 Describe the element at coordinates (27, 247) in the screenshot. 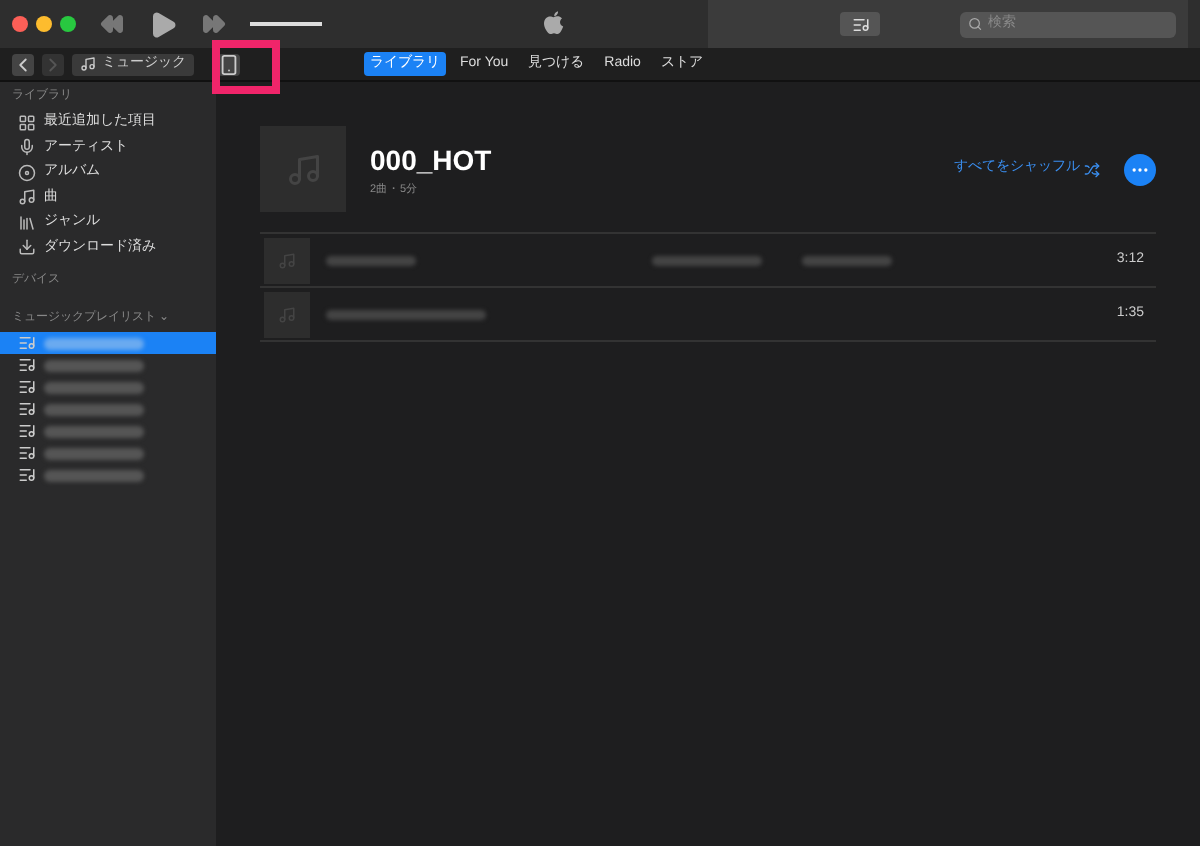

I see `download-icon` at that location.